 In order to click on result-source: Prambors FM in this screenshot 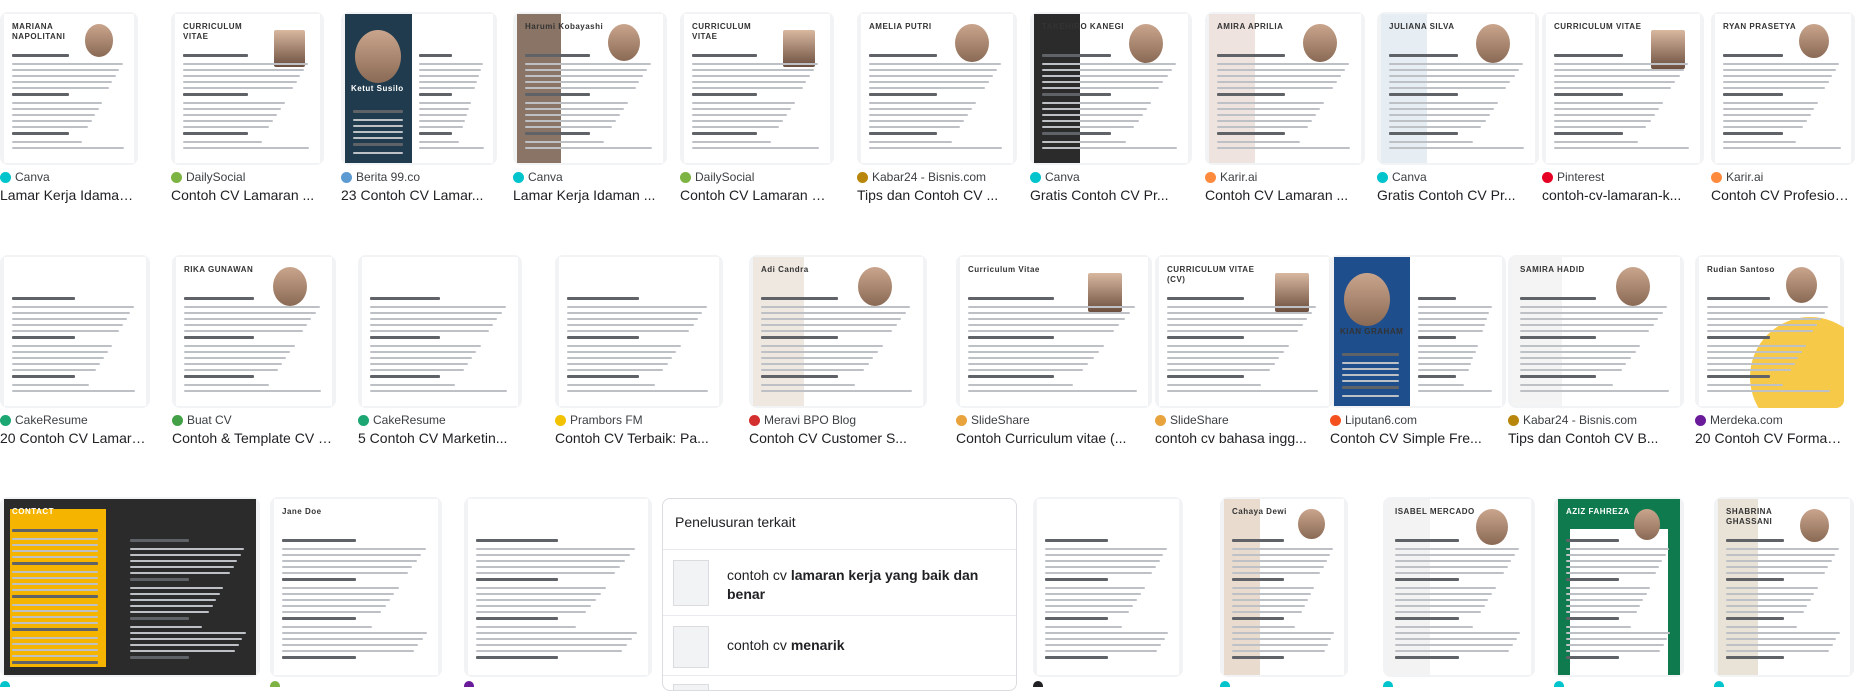, I will do `click(599, 420)`.